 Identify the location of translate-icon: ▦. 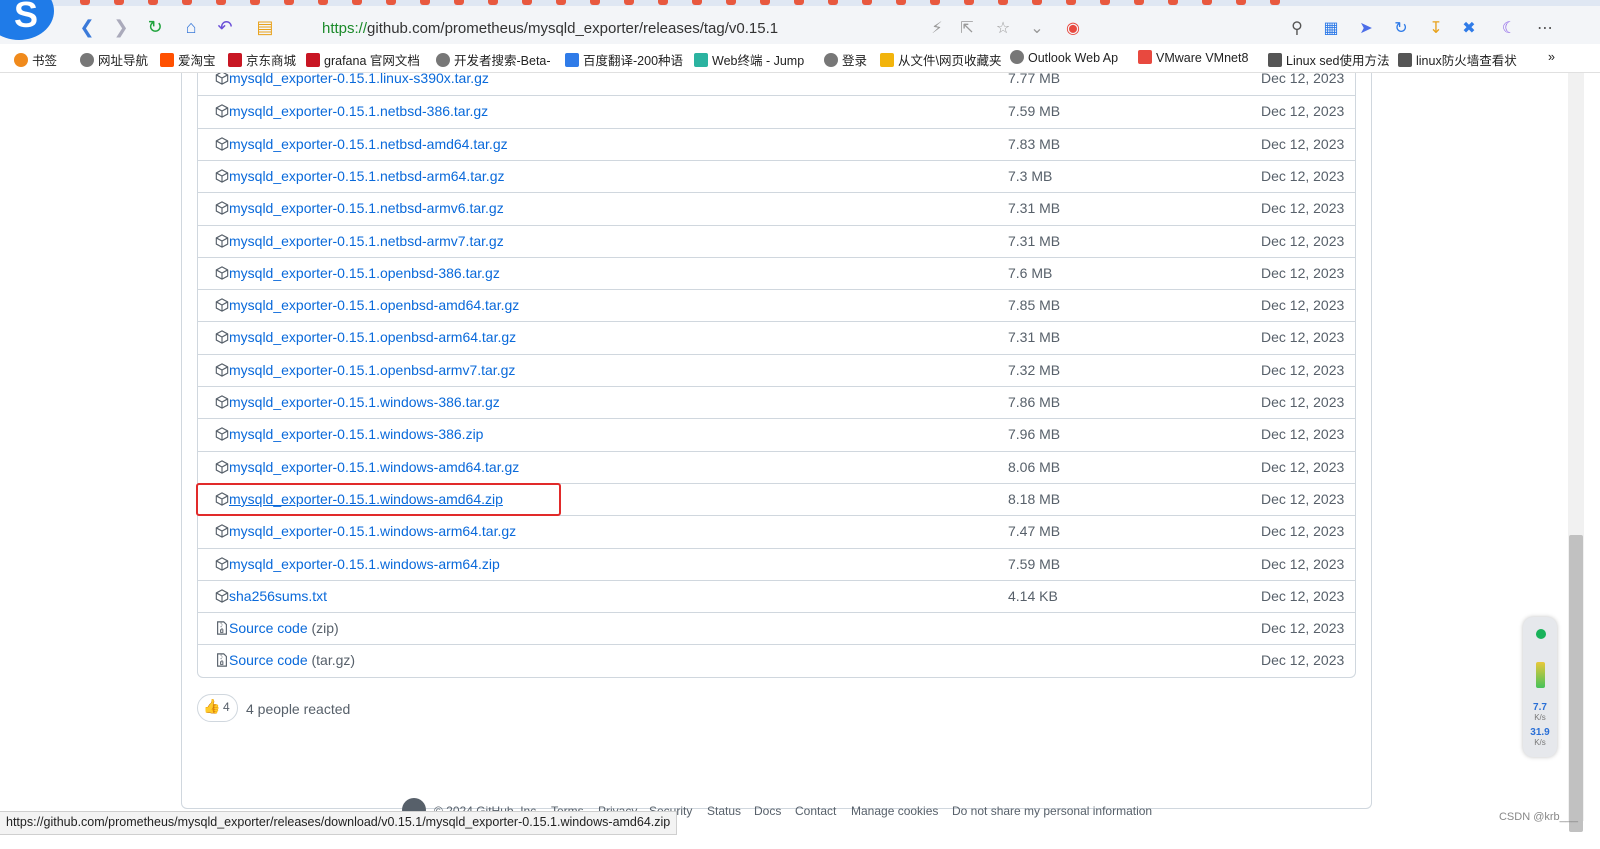
(1331, 29).